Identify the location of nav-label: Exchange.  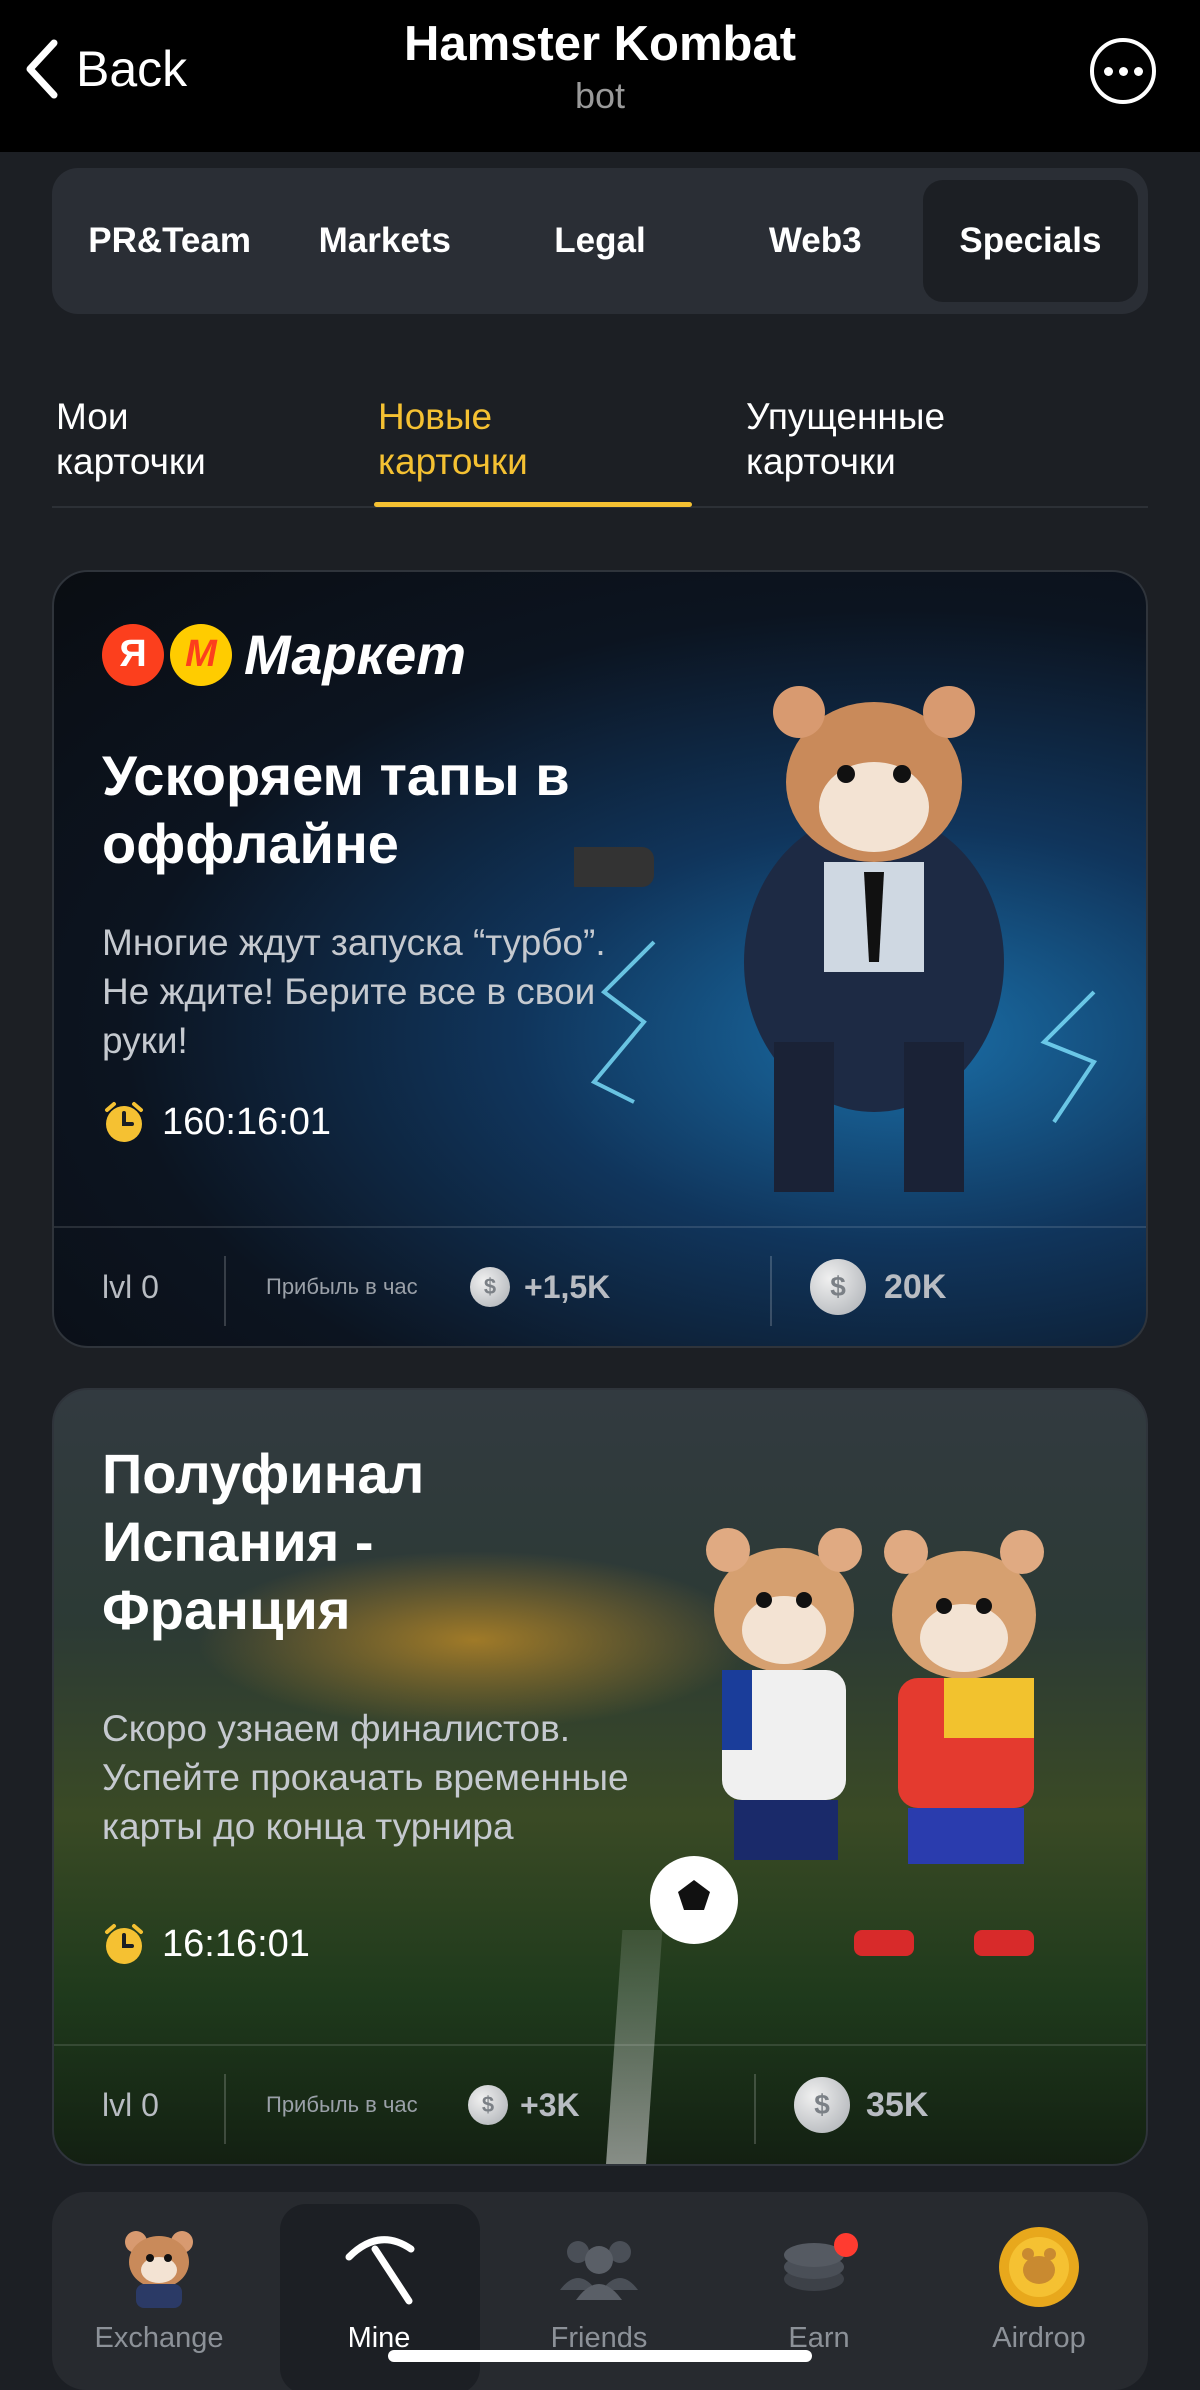
(159, 2338).